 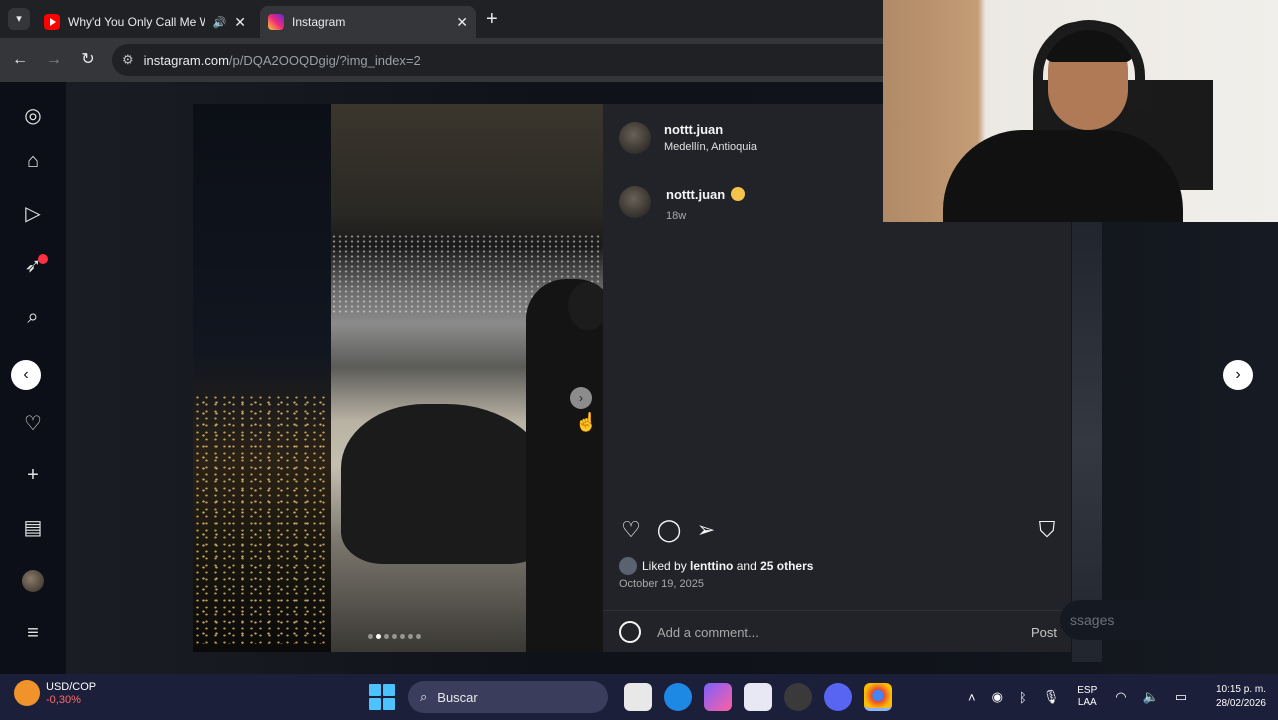 What do you see at coordinates (1044, 632) in the screenshot?
I see `post-comment-button: Post` at bounding box center [1044, 632].